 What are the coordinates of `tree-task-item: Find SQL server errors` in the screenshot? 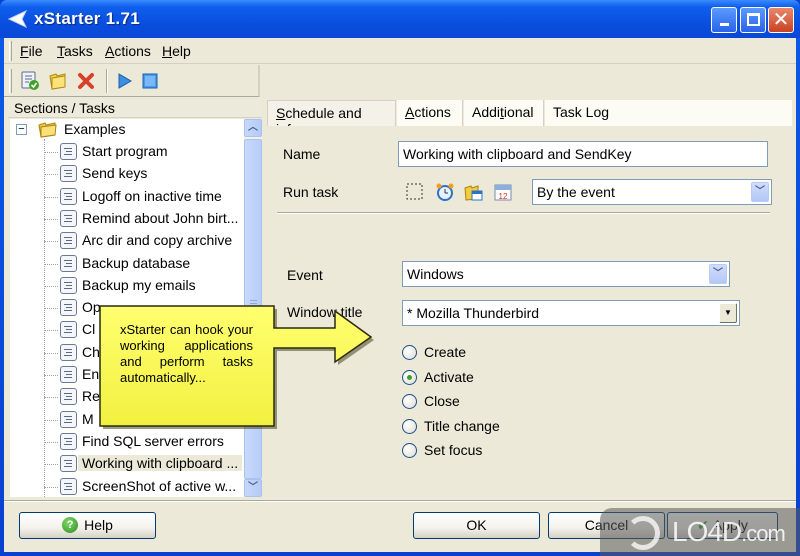 It's located at (128, 442).